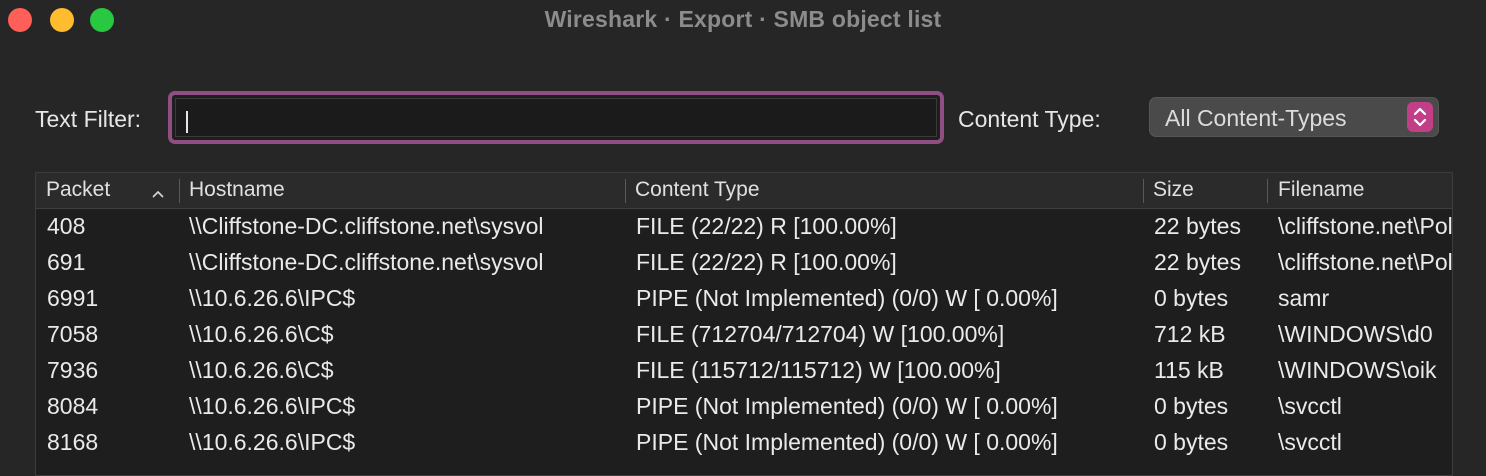  I want to click on column-header-hostname: Hostname, so click(237, 190).